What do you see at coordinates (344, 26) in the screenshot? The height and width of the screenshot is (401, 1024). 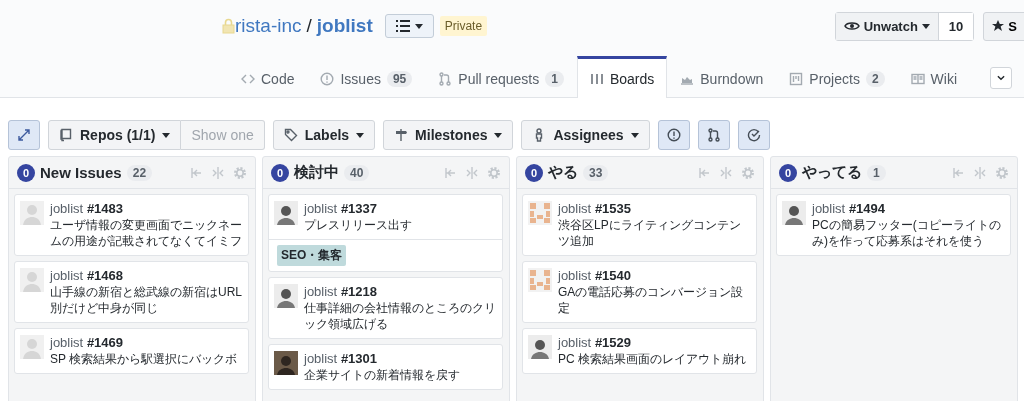 I see `repo-name-link: joblist` at bounding box center [344, 26].